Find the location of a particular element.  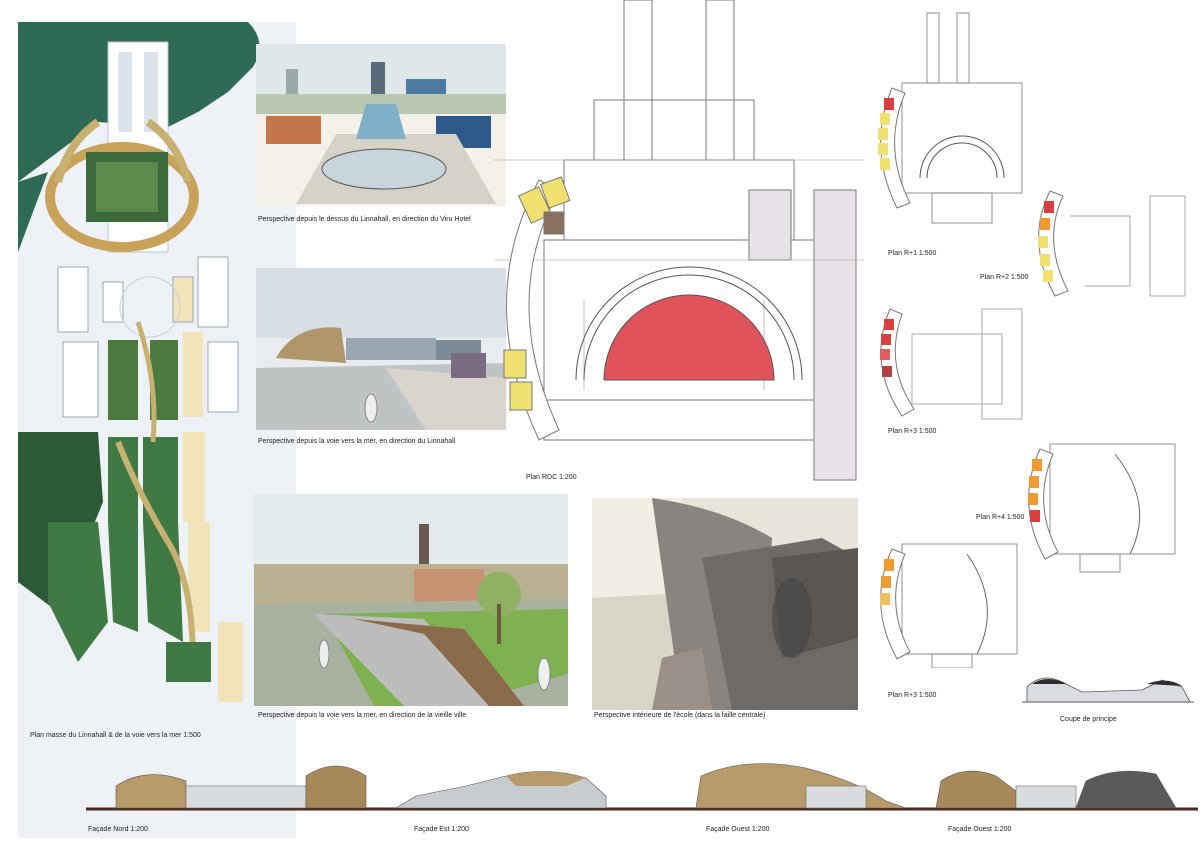

perspective-3-image is located at coordinates (411, 600).